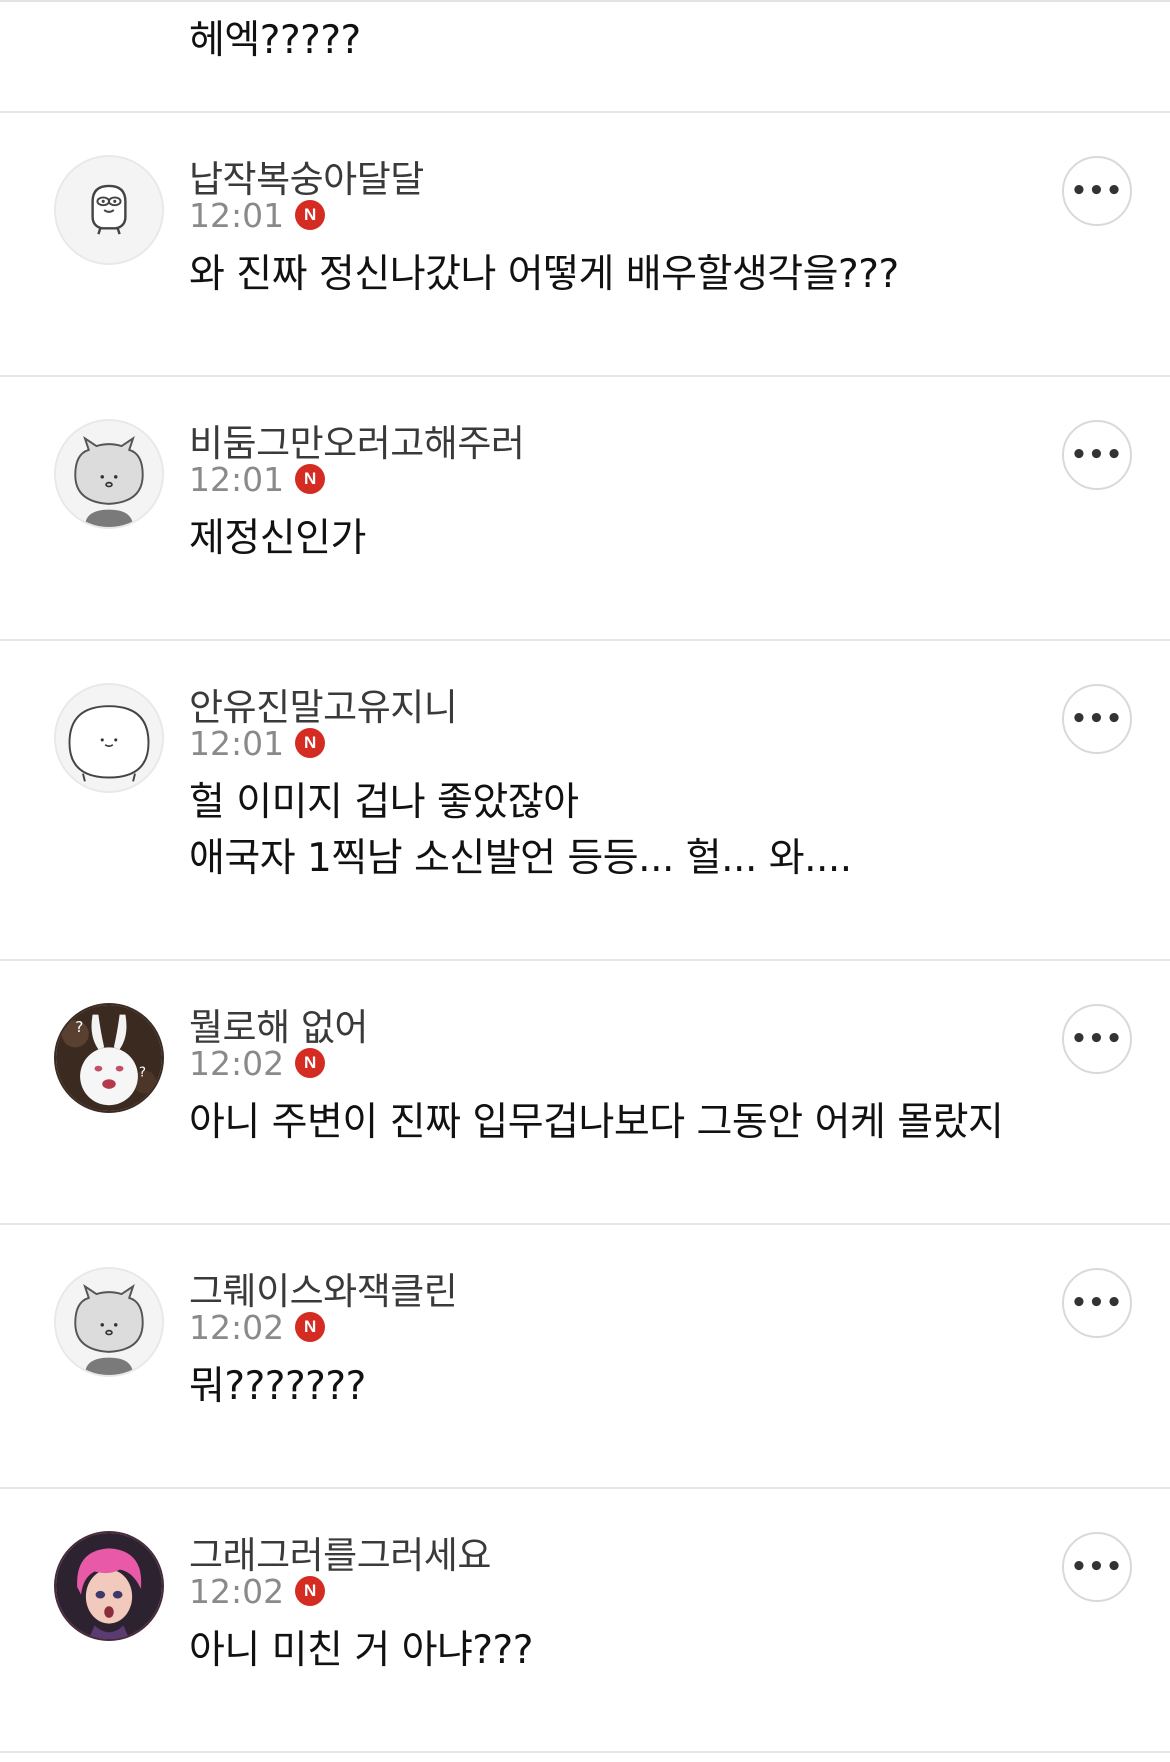 This screenshot has height=1762, width=1170. I want to click on comment-item: 헤엑?????, so click(585, 56).